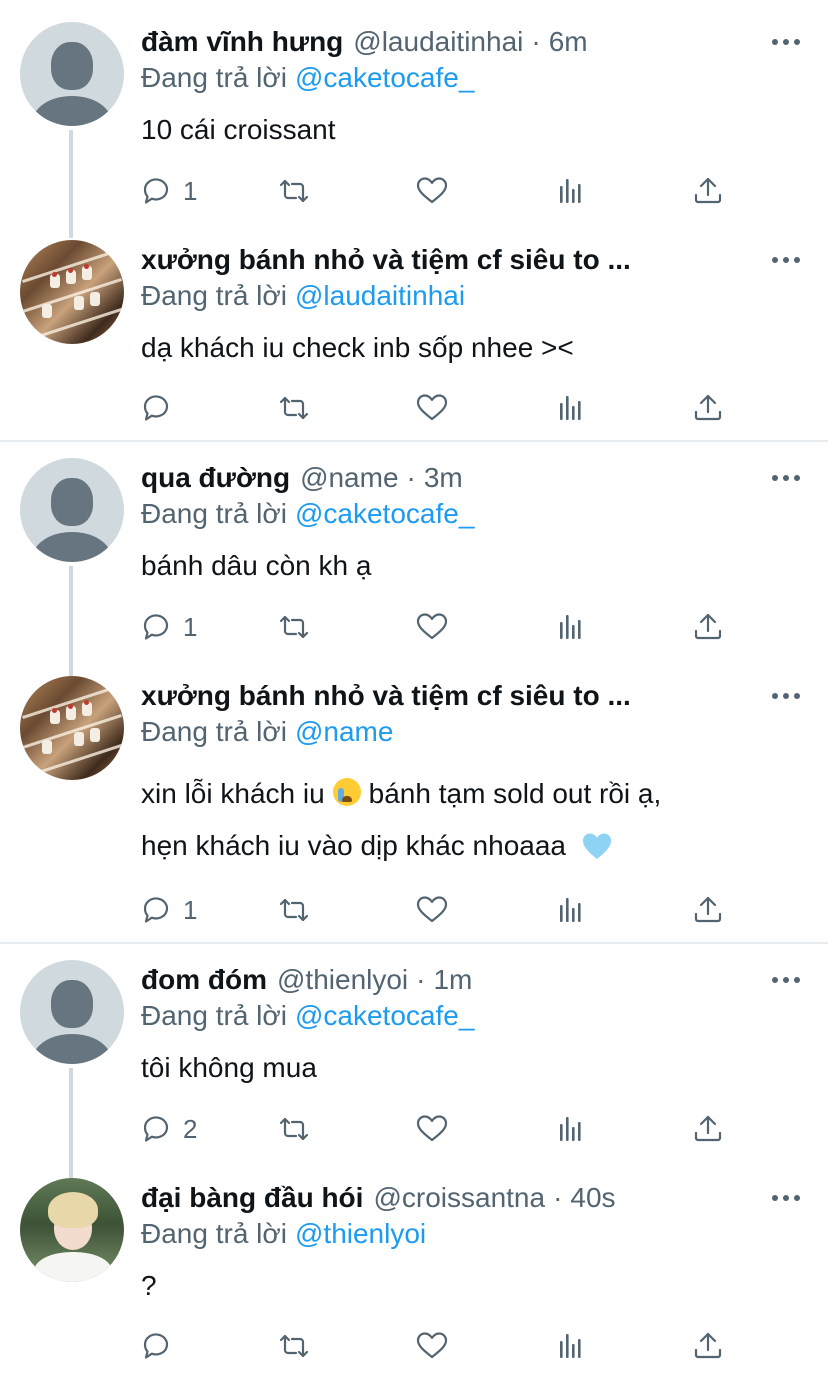 This screenshot has width=828, height=1377. Describe the element at coordinates (443, 478) in the screenshot. I see `timestamp: 3m` at that location.